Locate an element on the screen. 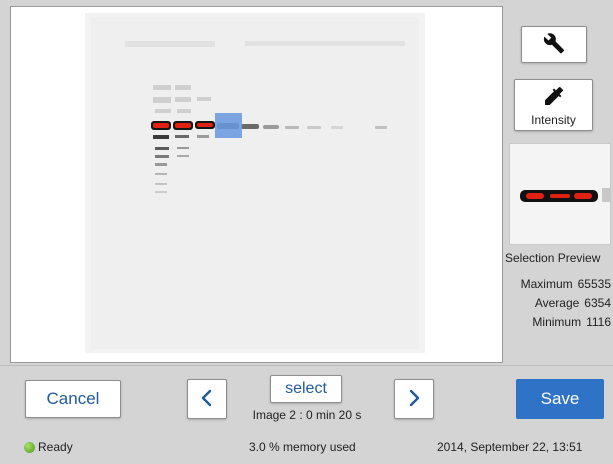 The width and height of the screenshot is (613, 464). select-button: select is located at coordinates (306, 389).